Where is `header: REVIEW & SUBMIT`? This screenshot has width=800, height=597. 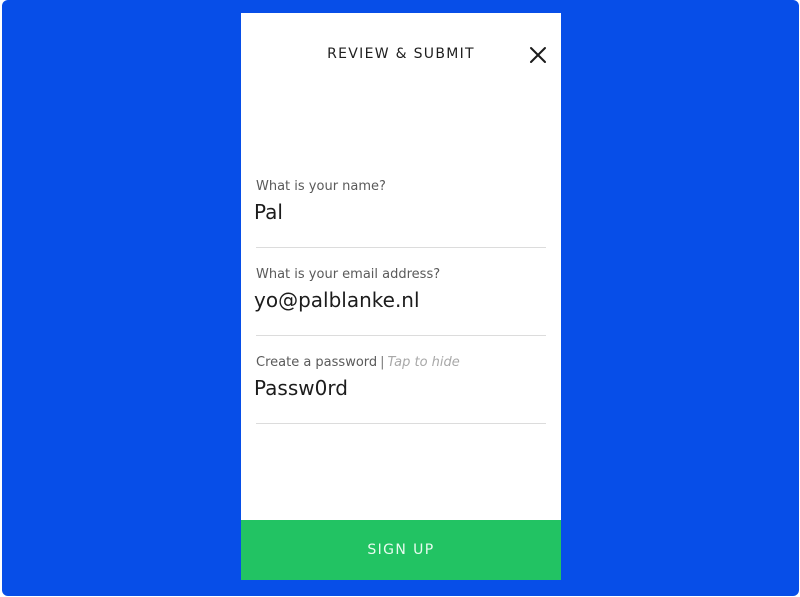
header: REVIEW & SUBMIT is located at coordinates (401, 55).